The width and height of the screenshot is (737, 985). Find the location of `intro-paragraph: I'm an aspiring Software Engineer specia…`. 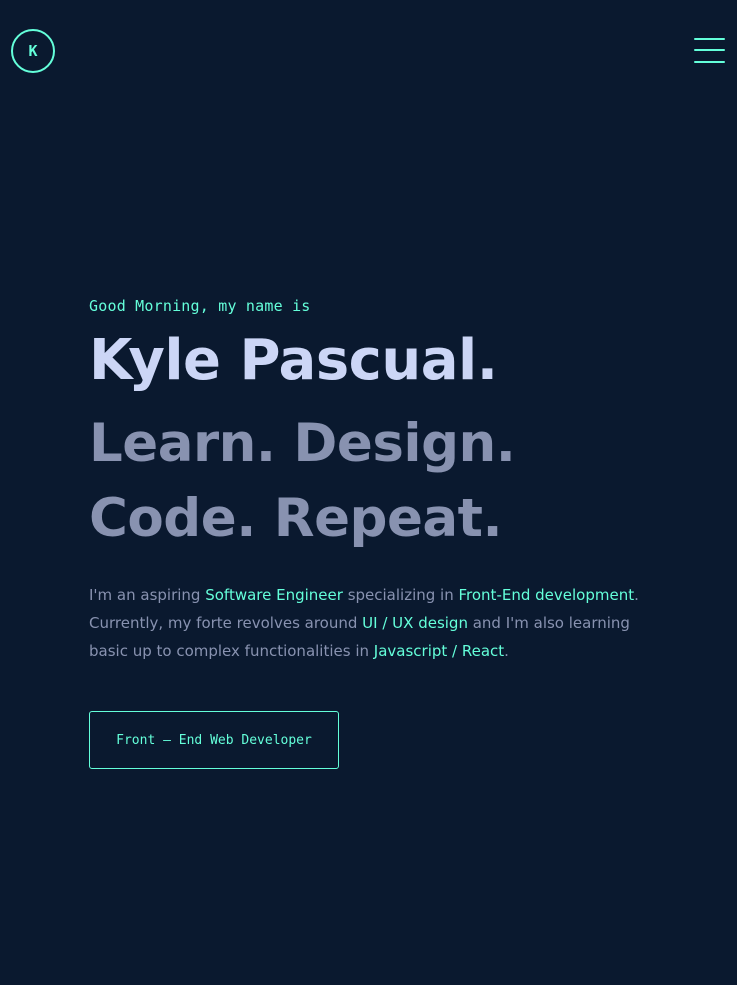

intro-paragraph: I'm an aspiring Software Engineer specia… is located at coordinates (369, 623).